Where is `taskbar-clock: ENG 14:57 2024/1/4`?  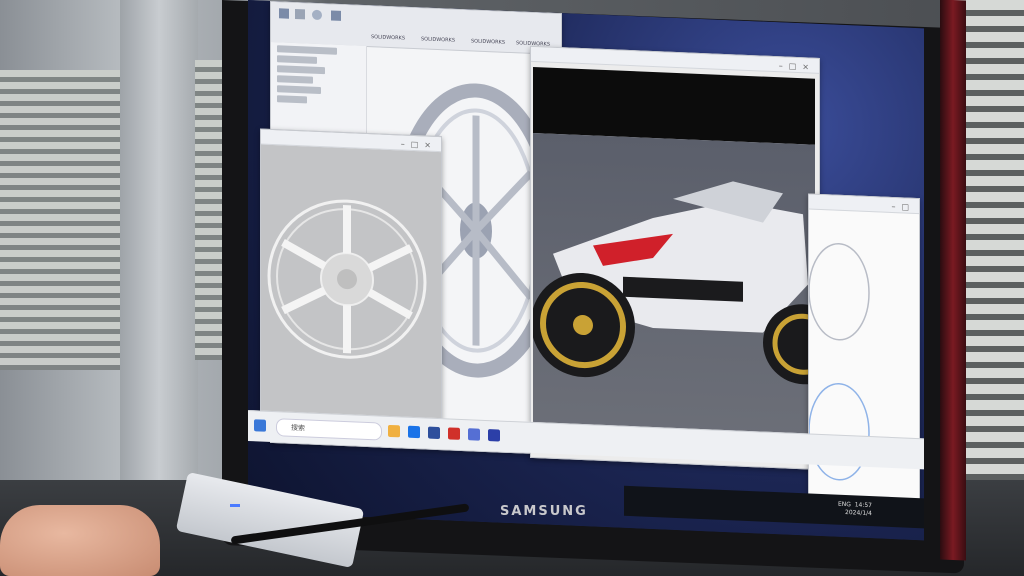
taskbar-clock: ENG 14:57 2024/1/4 is located at coordinates (855, 509).